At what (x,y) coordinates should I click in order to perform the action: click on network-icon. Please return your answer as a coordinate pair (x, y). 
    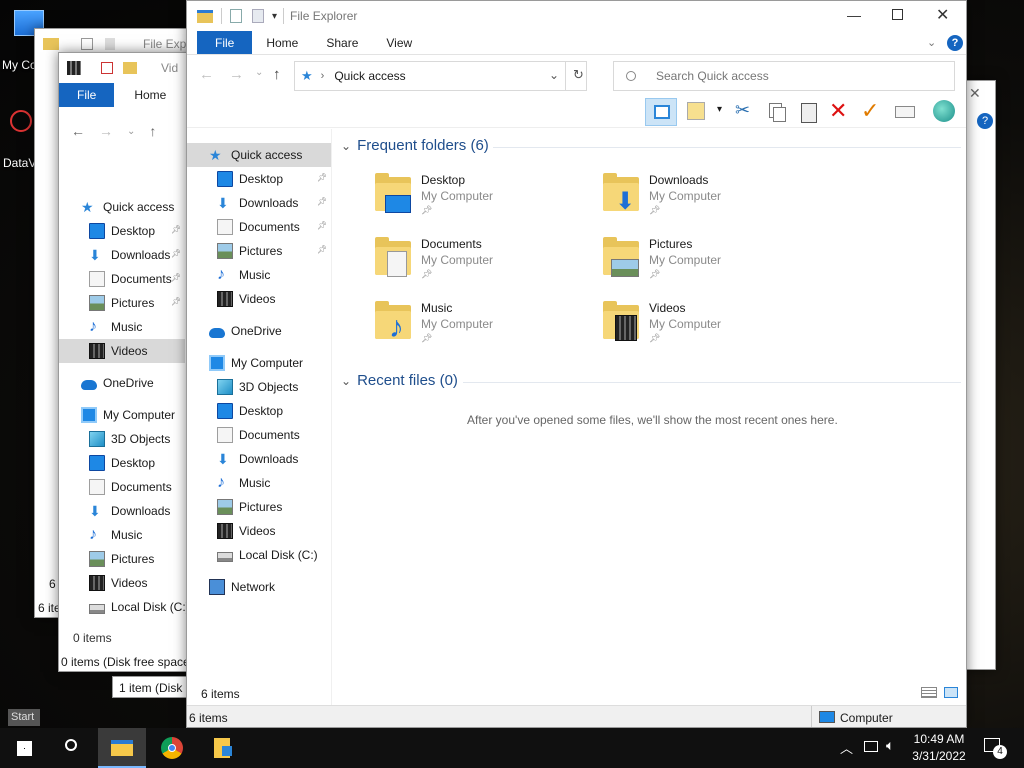
    Looking at the image, I should click on (871, 746).